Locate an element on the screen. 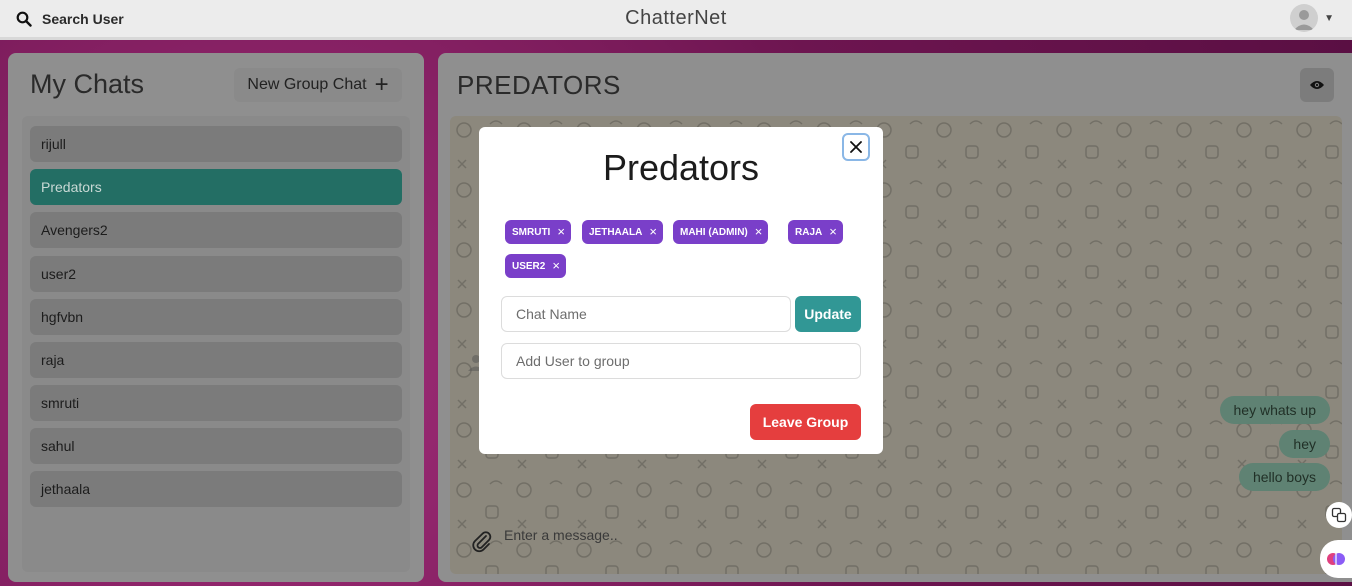  chat-list-item: user2 is located at coordinates (216, 274).